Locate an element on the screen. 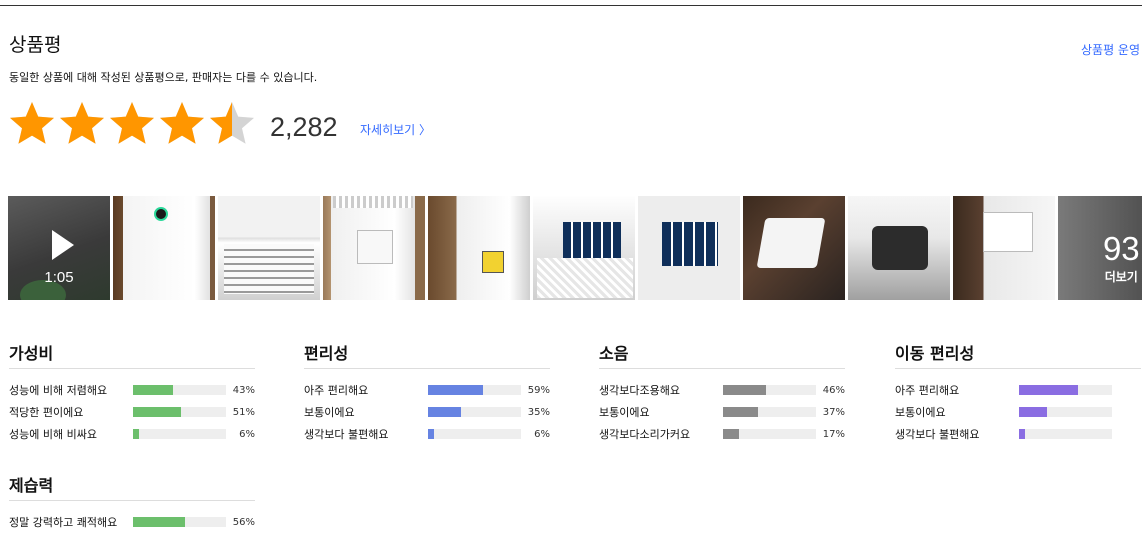  survey-title: 가성비 is located at coordinates (31, 353).